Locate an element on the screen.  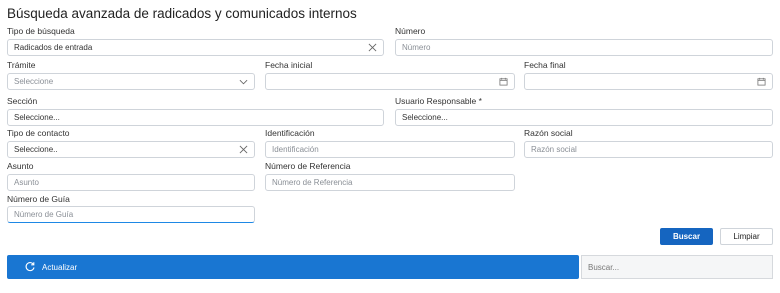
asunto-input is located at coordinates (131, 182).